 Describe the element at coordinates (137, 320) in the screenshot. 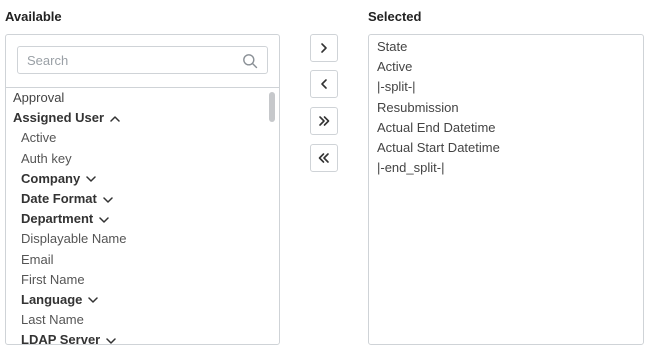

I see `available-list-item: Last Name` at that location.